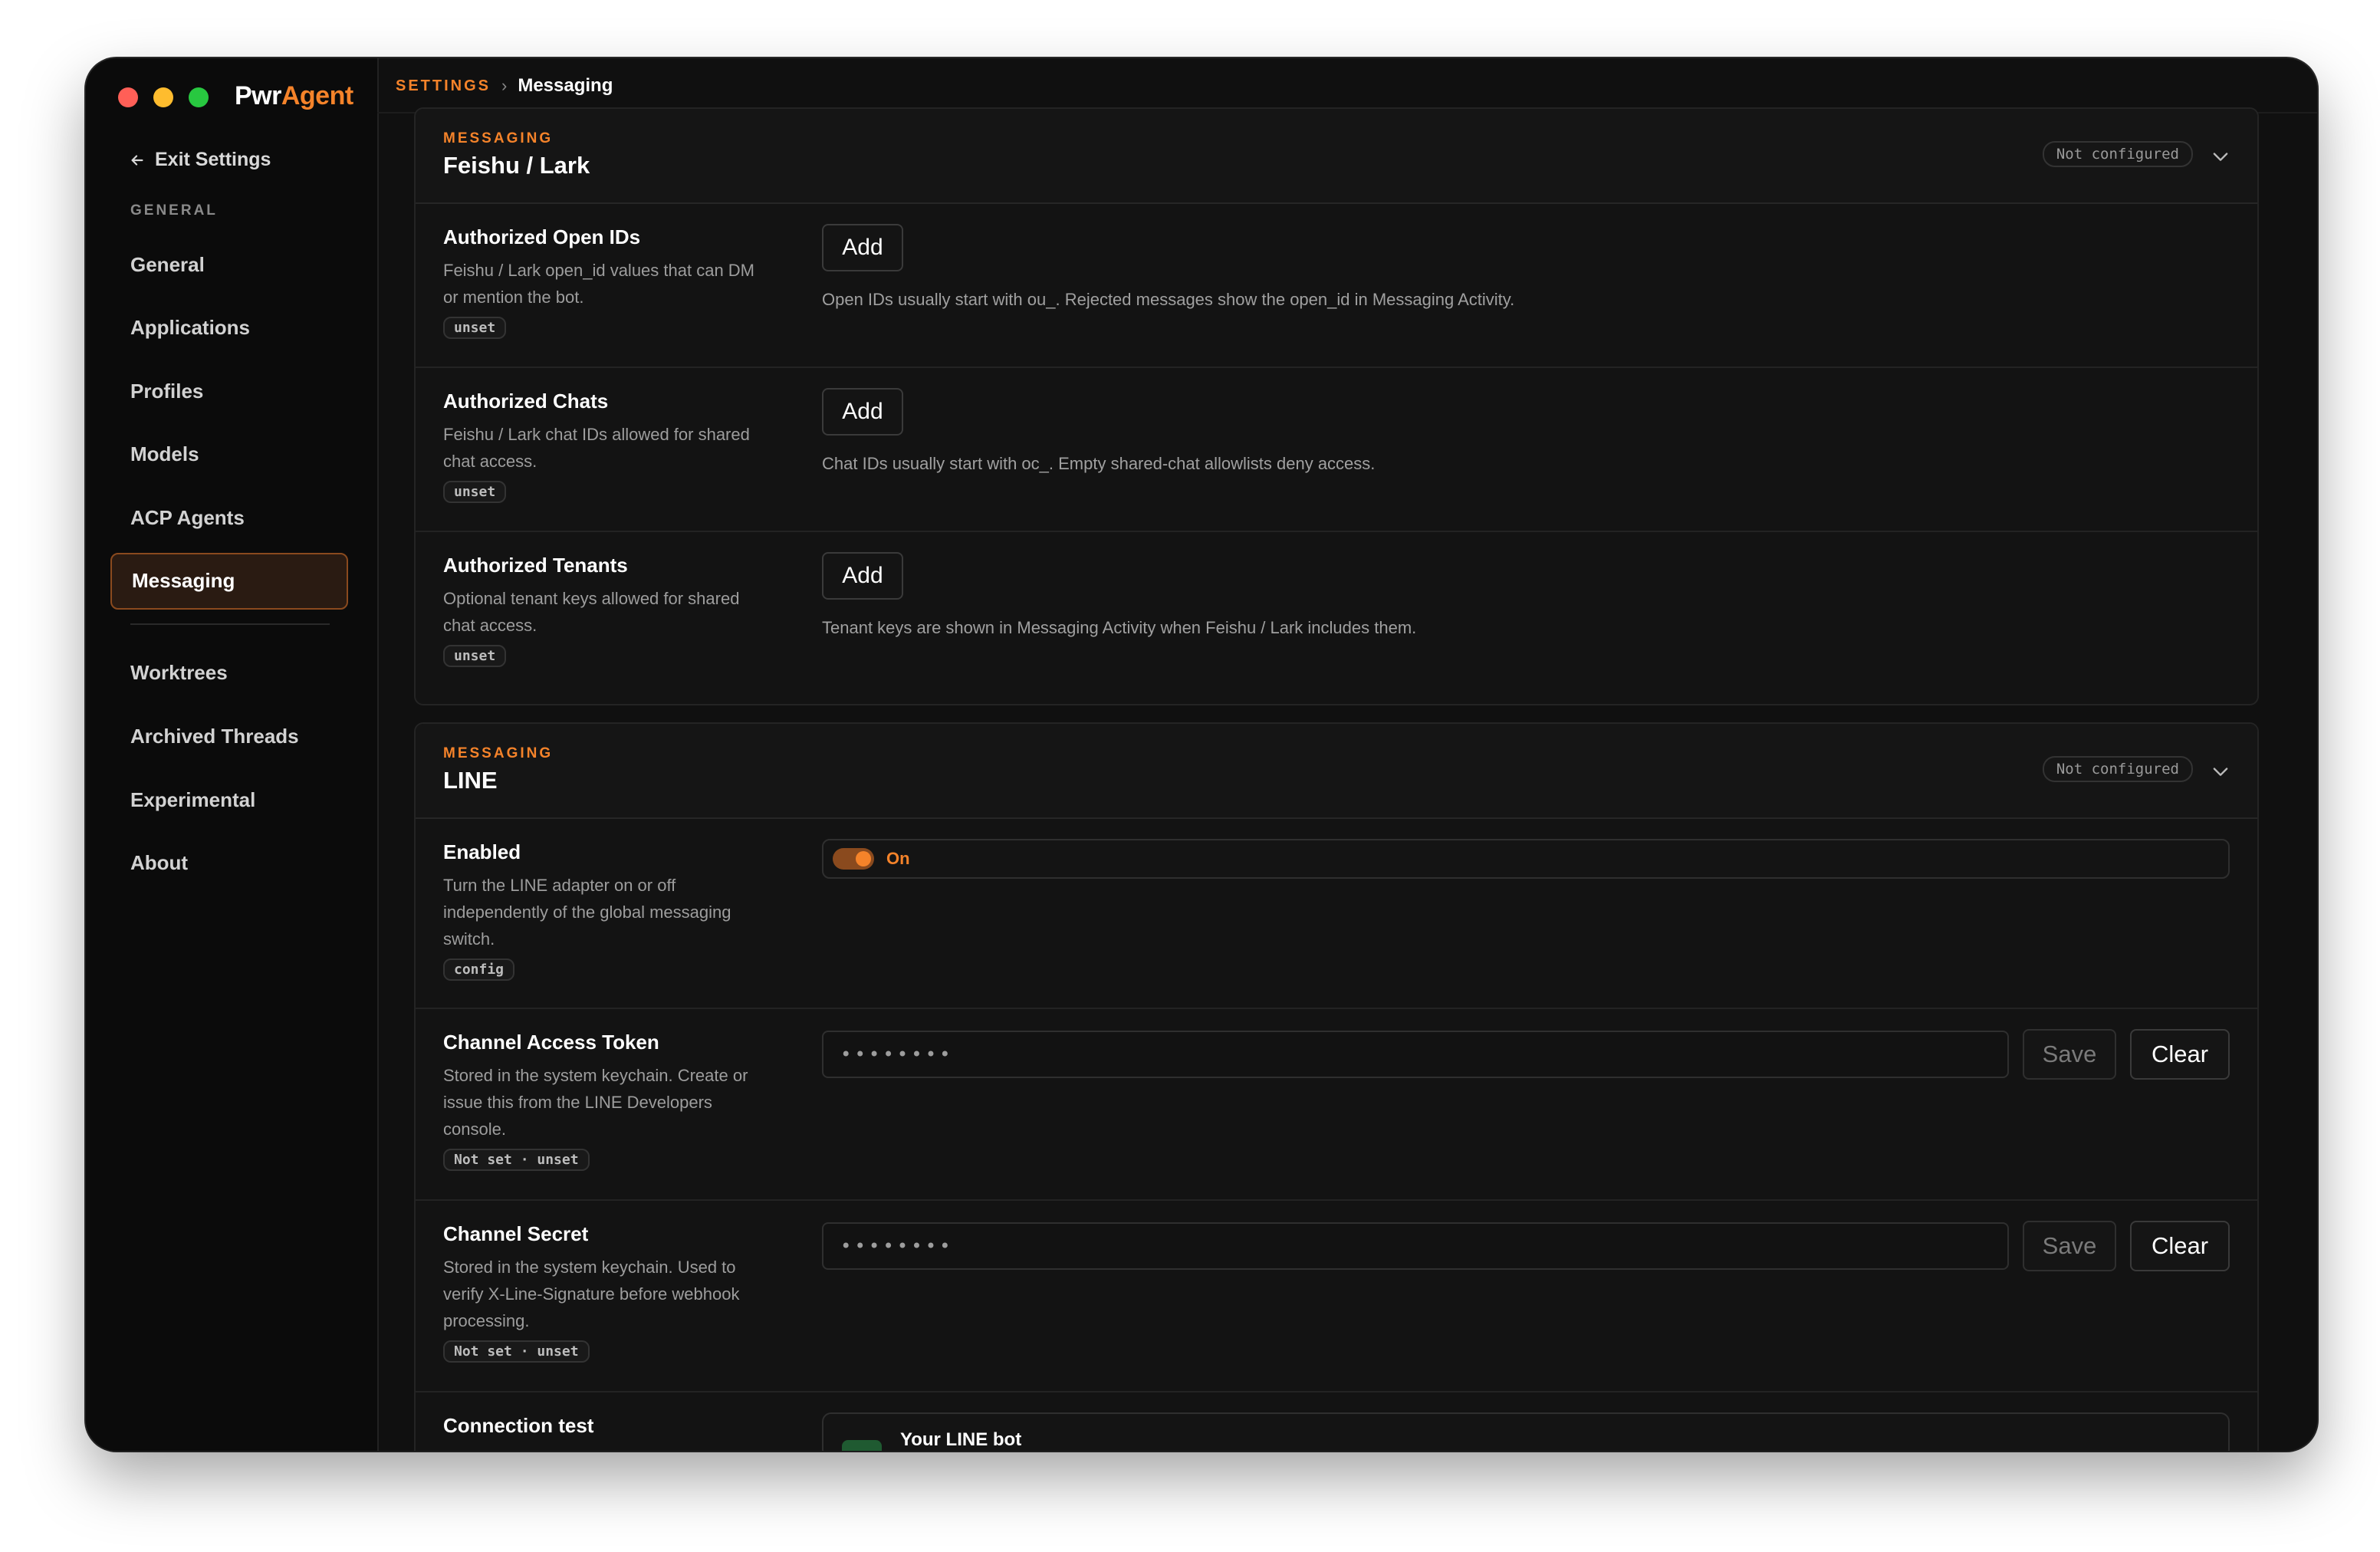 The image size is (2380, 1552). Describe the element at coordinates (229, 799) in the screenshot. I see `sidebar-item-experimental: Experimental` at that location.